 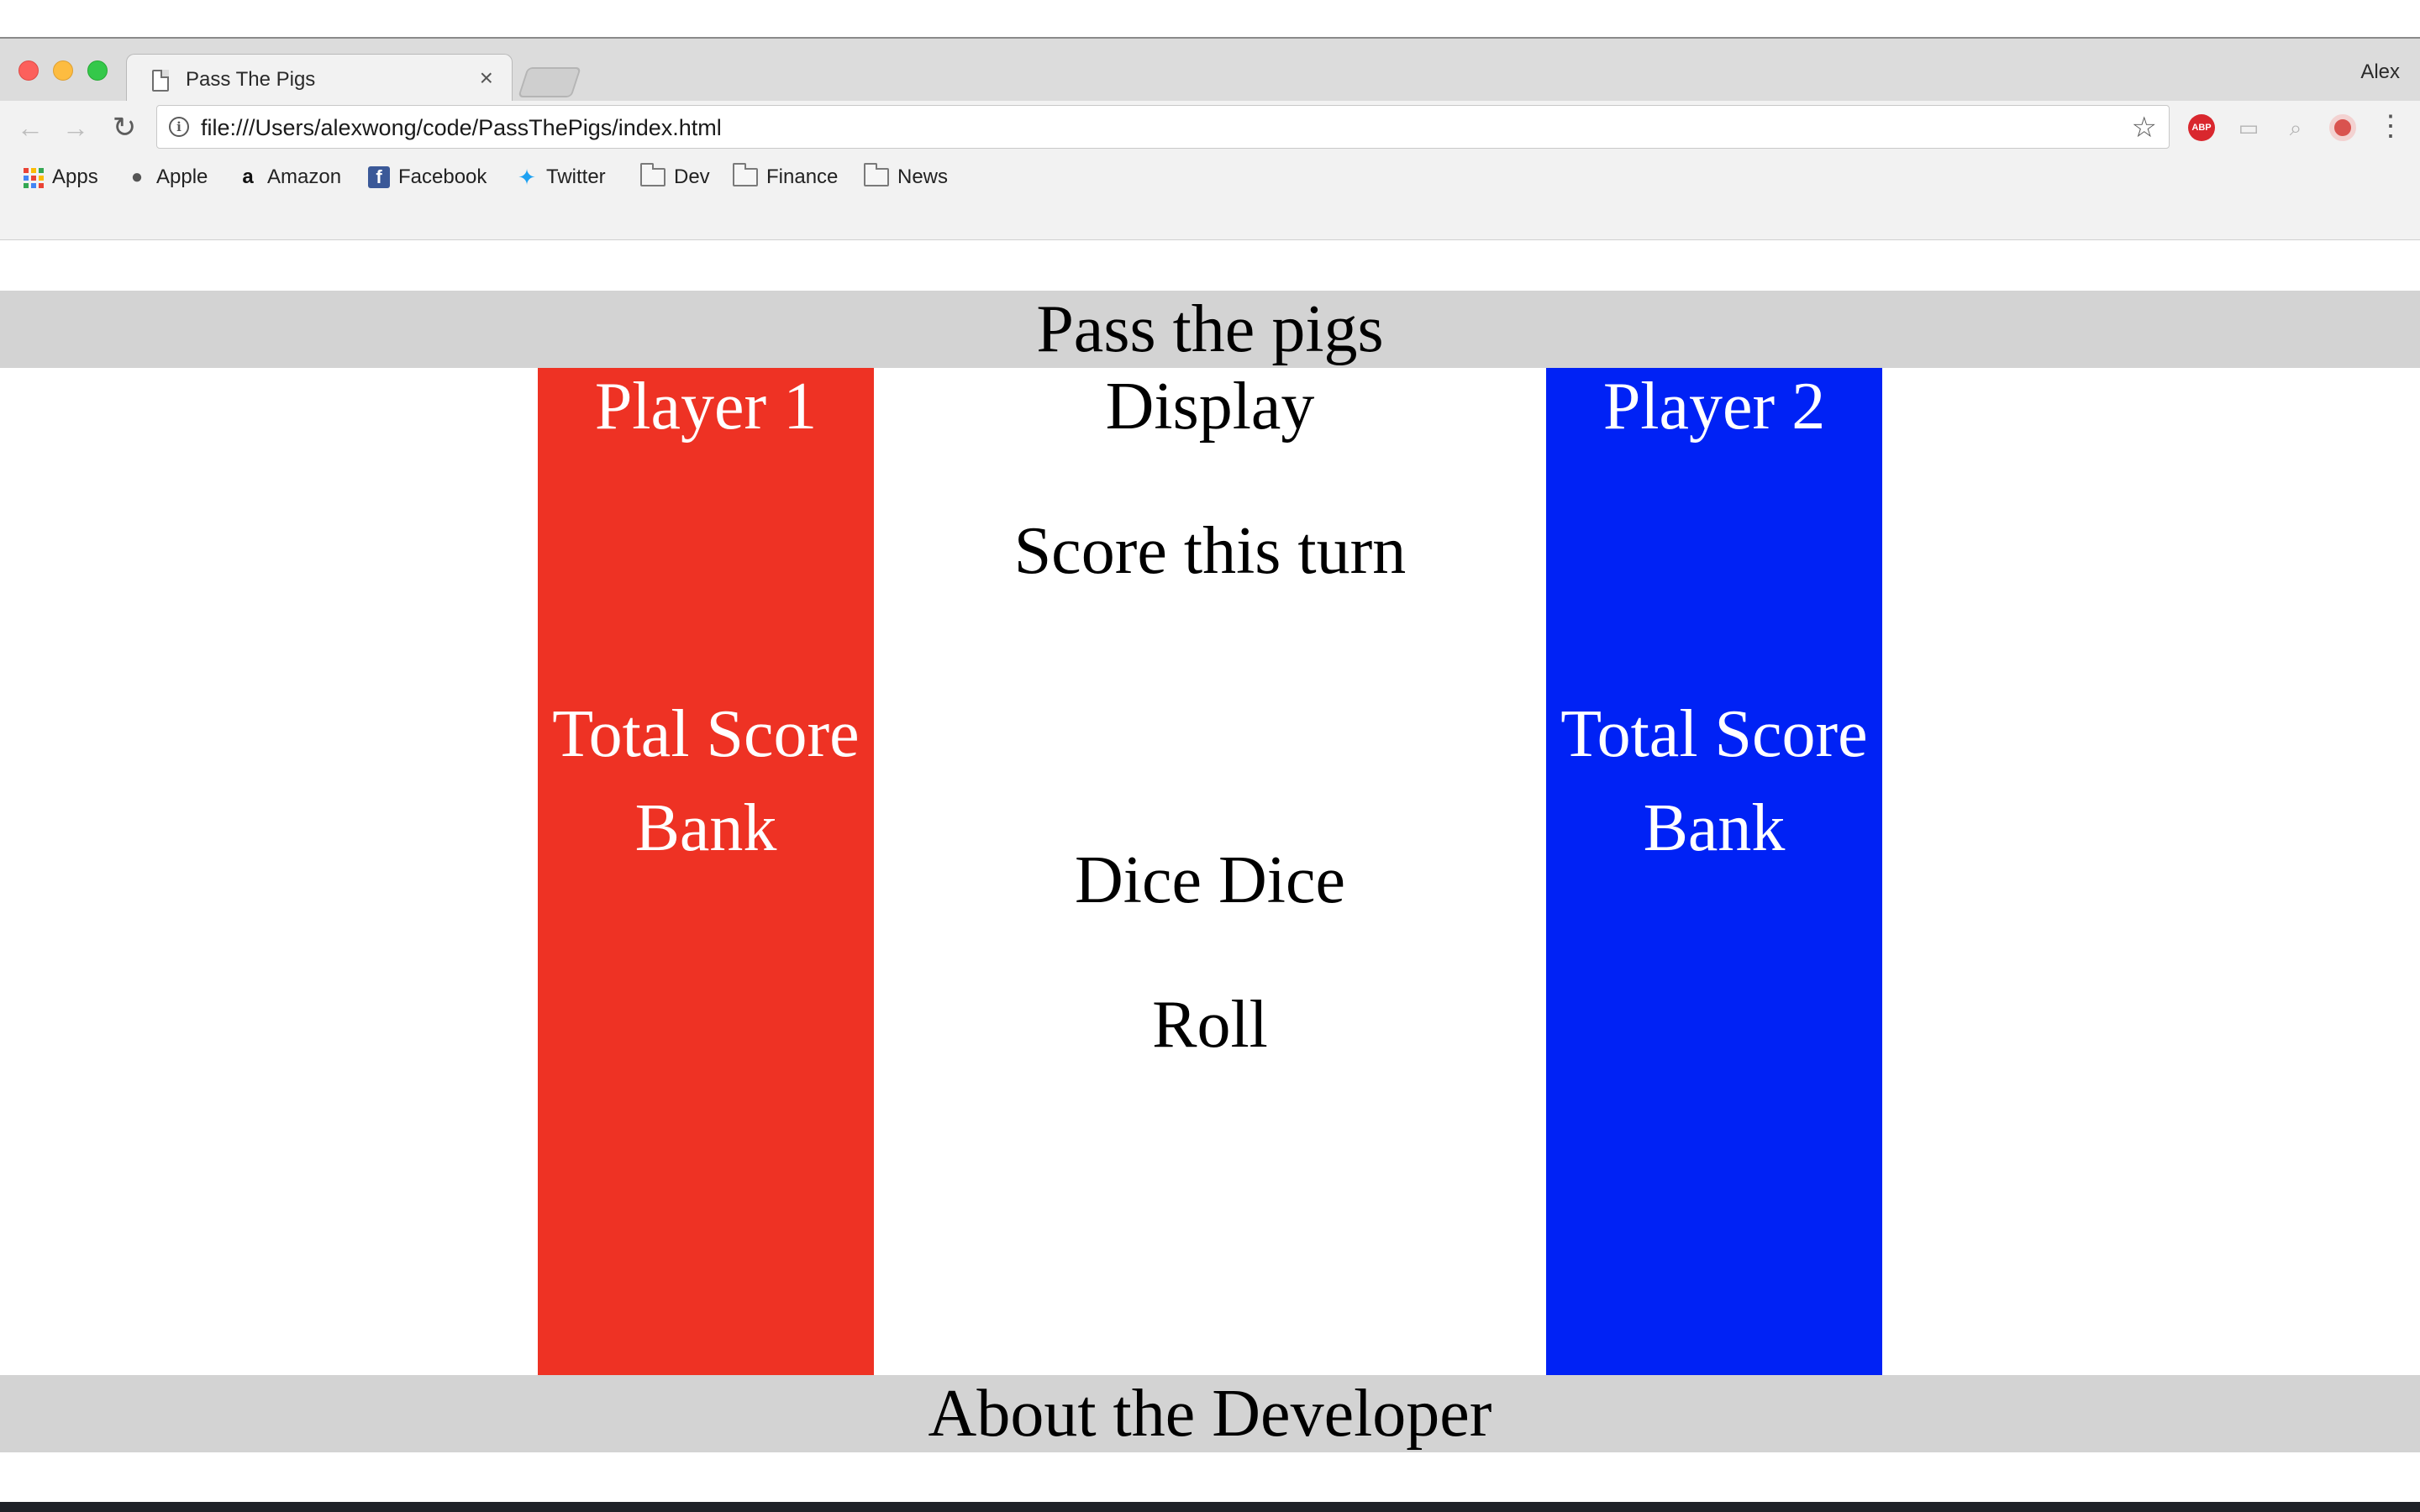 What do you see at coordinates (1210, 551) in the screenshot?
I see `score-this-turn: Score this turn` at bounding box center [1210, 551].